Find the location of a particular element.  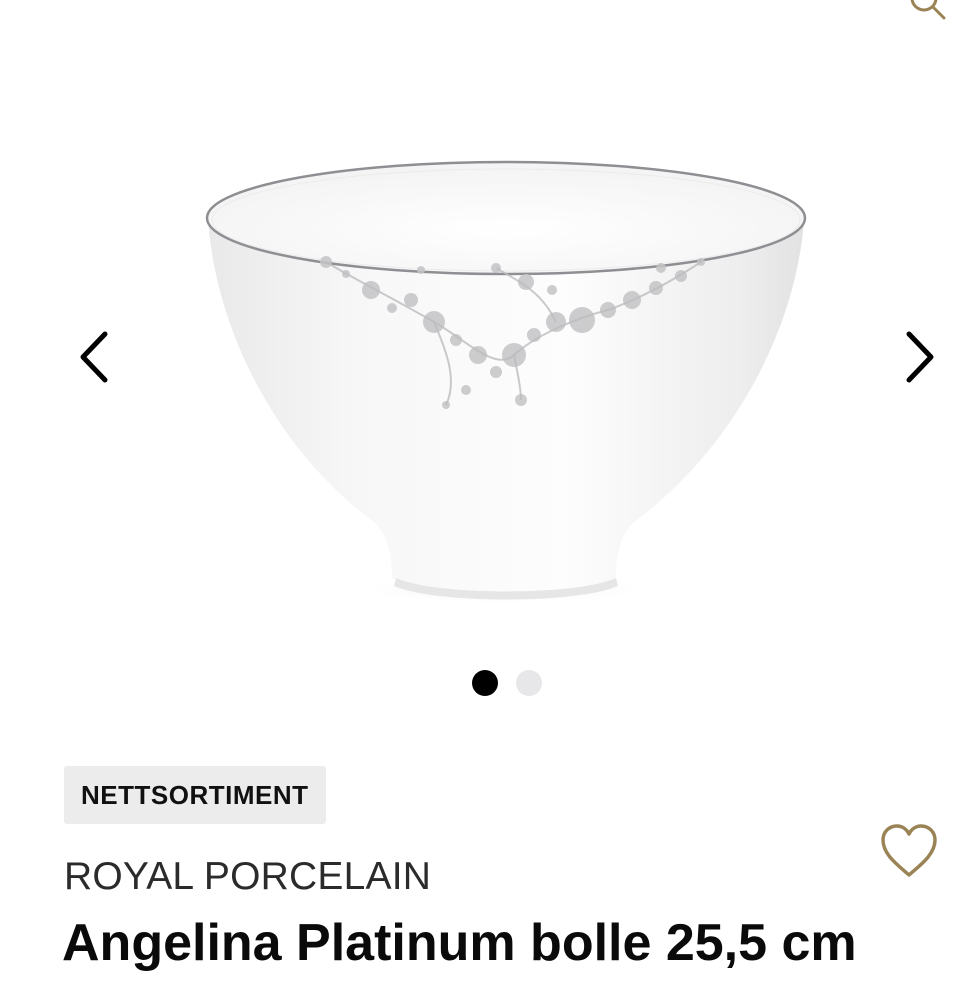

favorite-button is located at coordinates (909, 851).